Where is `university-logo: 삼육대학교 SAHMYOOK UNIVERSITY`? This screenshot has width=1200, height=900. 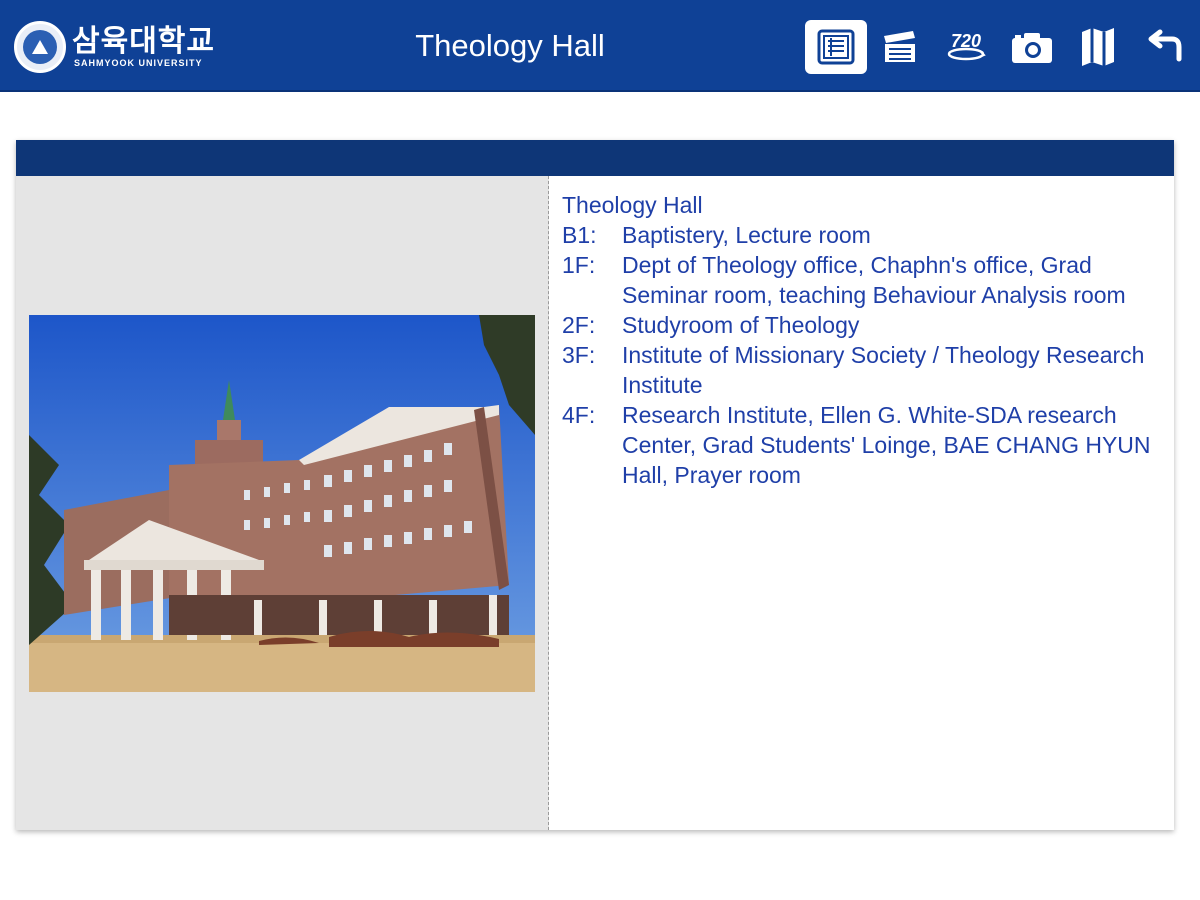
university-logo: 삼육대학교 SAHMYOOK UNIVERSITY is located at coordinates (114, 47).